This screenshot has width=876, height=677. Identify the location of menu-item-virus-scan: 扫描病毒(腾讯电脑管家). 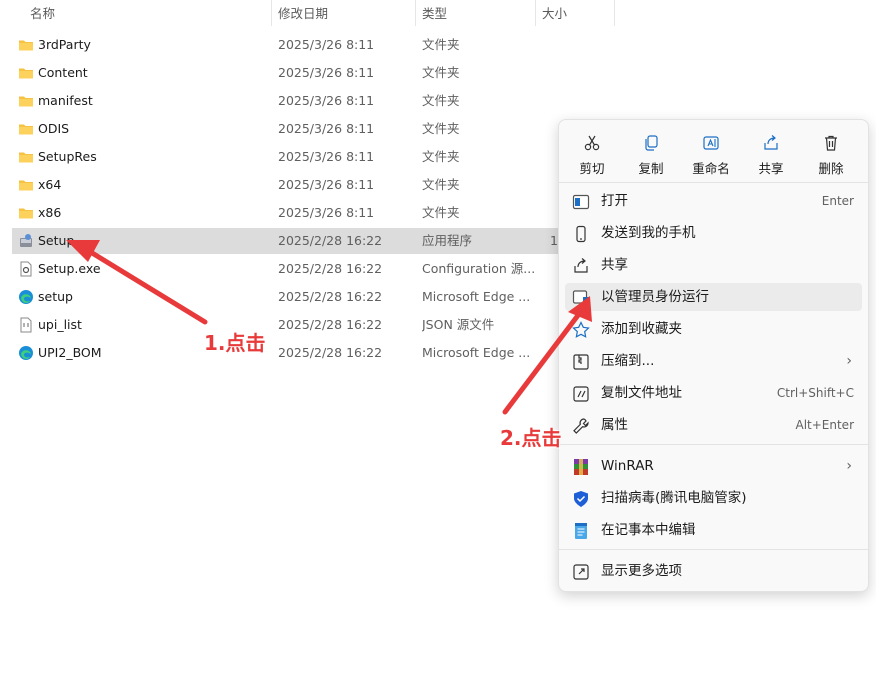
(713, 498).